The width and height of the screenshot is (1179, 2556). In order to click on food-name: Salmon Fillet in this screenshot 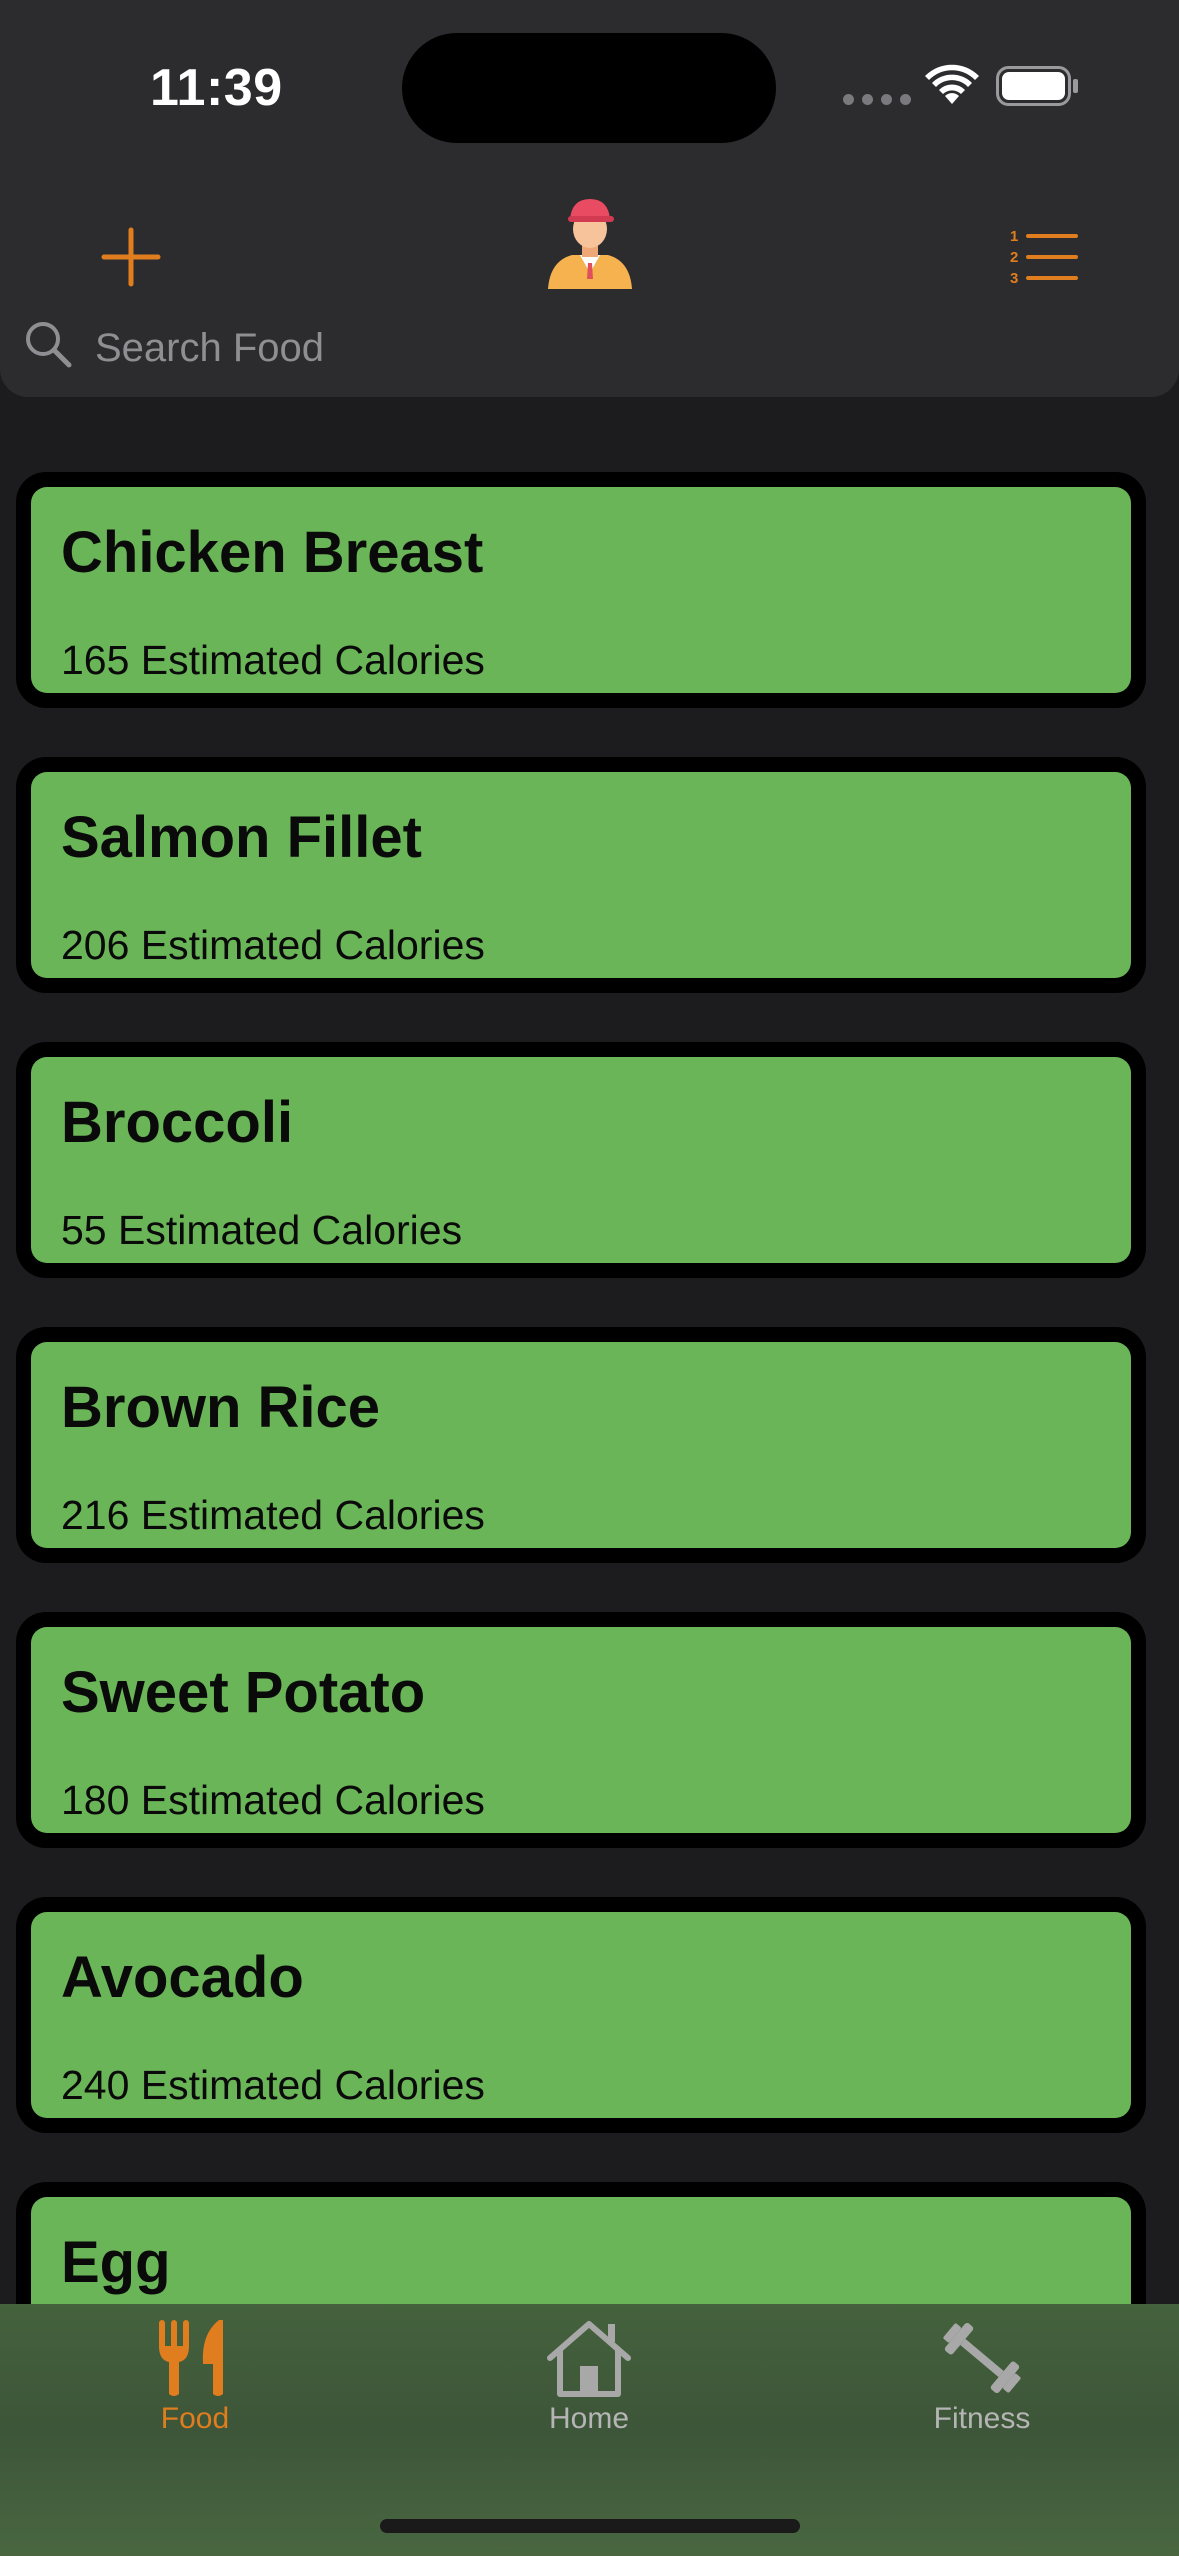, I will do `click(241, 837)`.